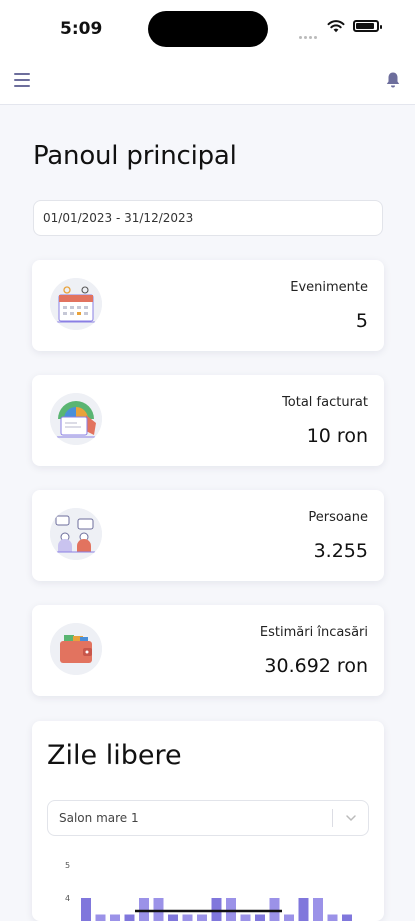 The width and height of the screenshot is (415, 921). I want to click on page-title: Panoul principal, so click(135, 156).